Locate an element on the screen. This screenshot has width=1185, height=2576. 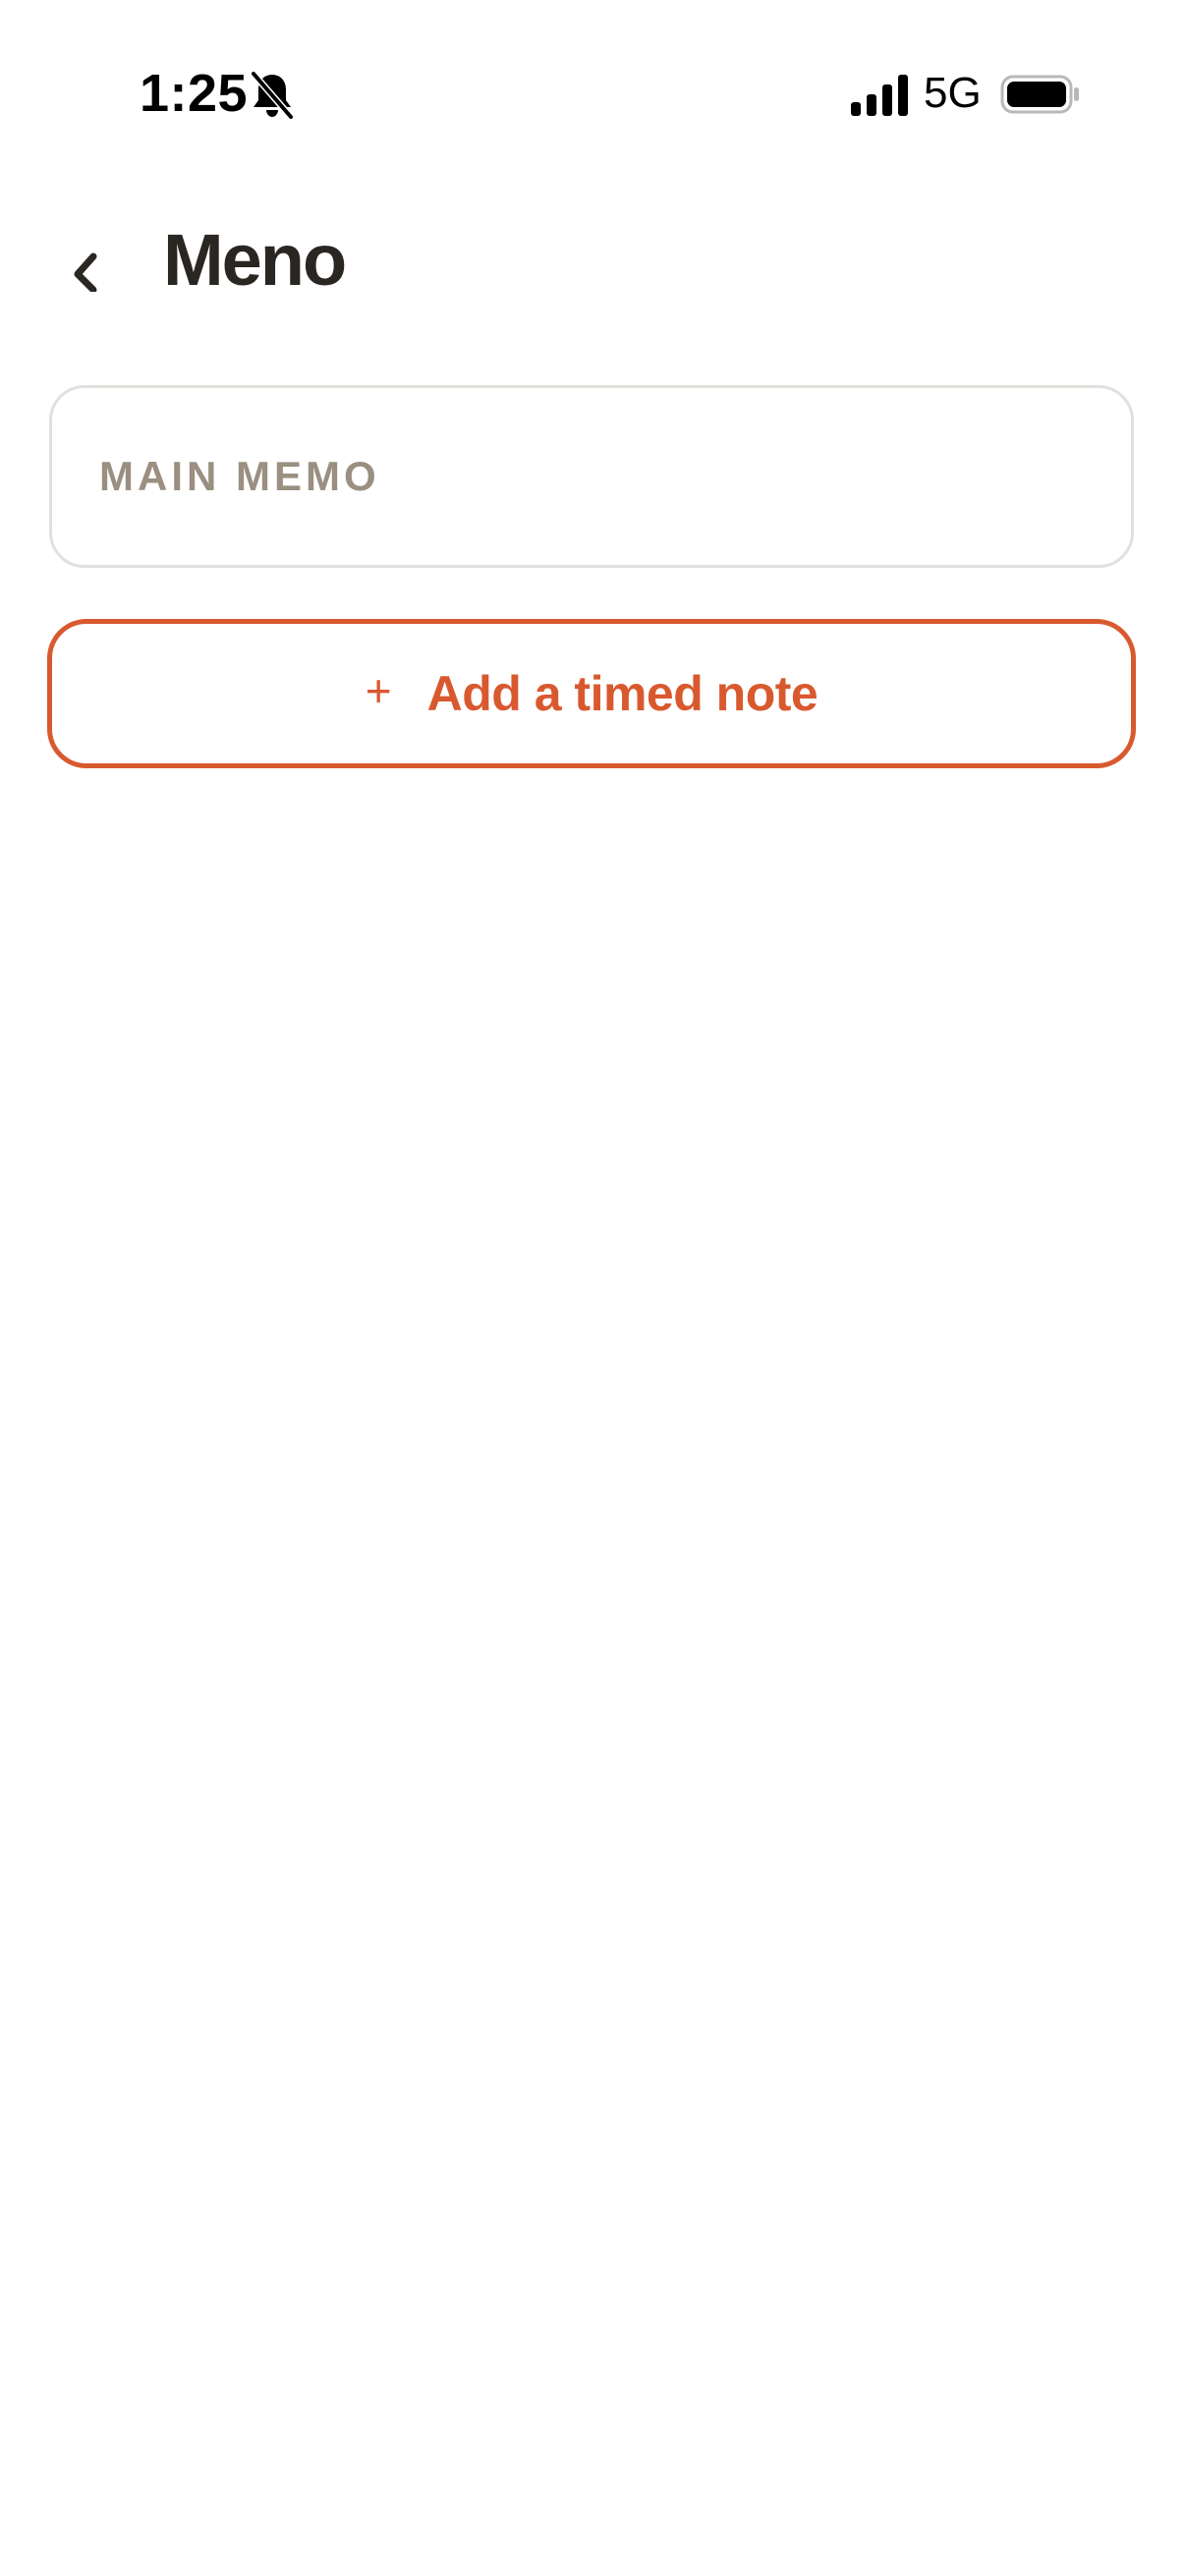
main-memo-field is located at coordinates (592, 476).